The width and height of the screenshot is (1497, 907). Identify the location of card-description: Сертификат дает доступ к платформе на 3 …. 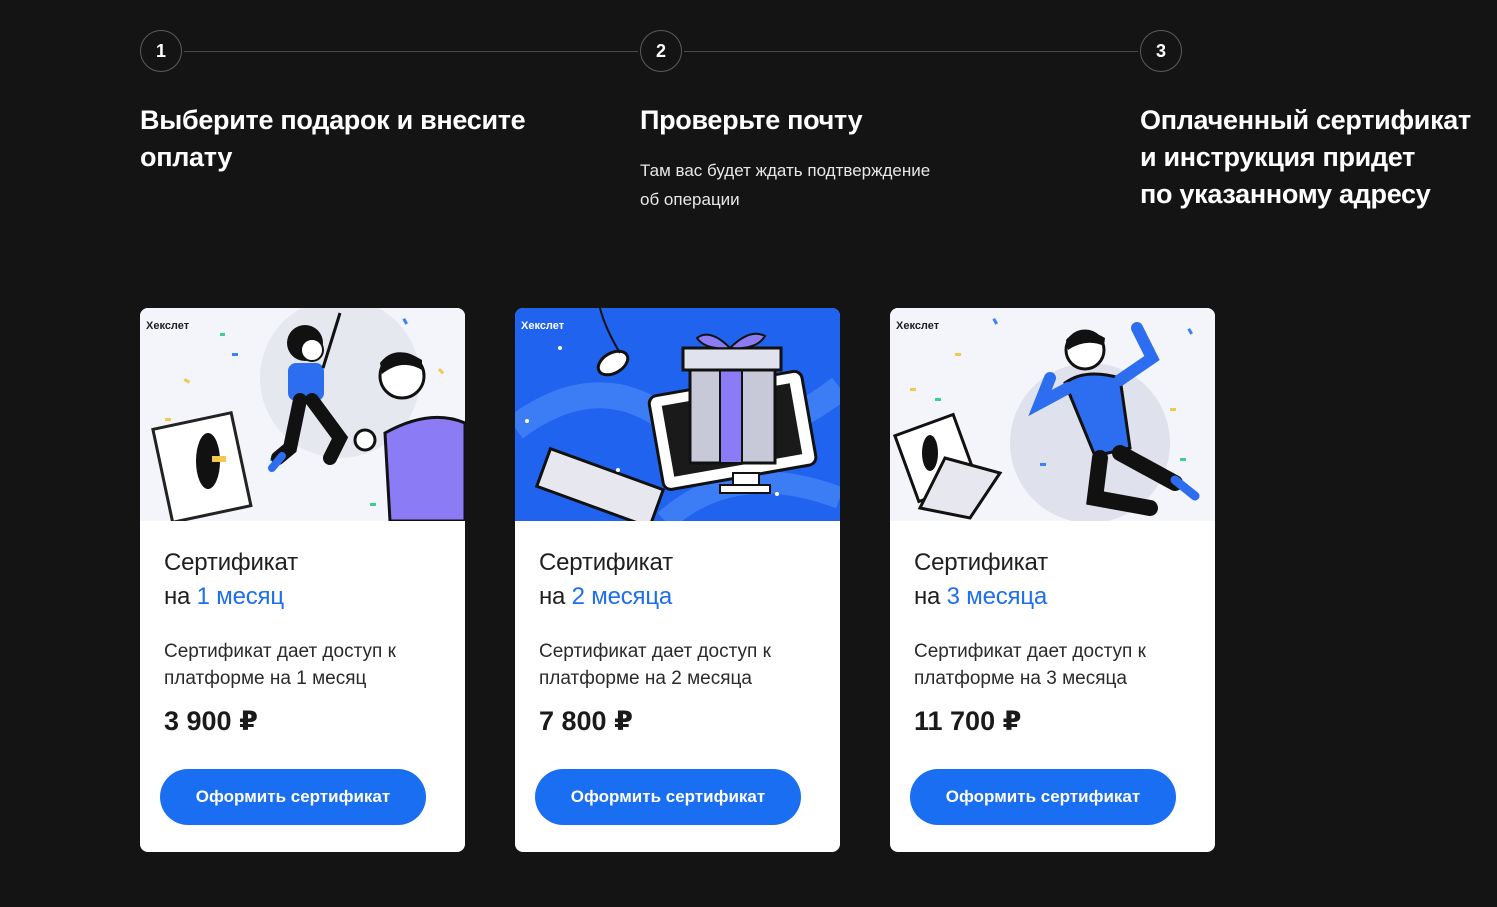
(1030, 665).